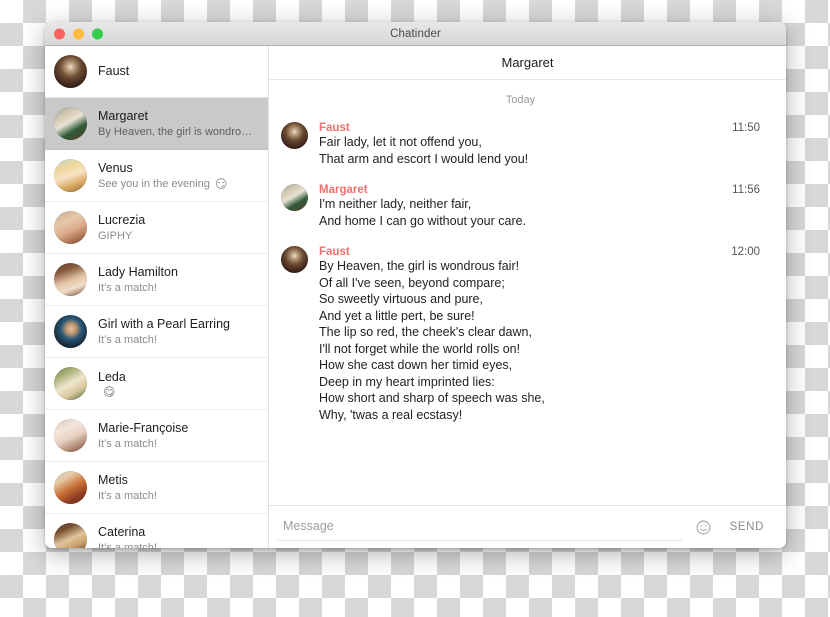 Image resolution: width=830 pixels, height=617 pixels. What do you see at coordinates (122, 219) in the screenshot?
I see `conversation-name: Lucrezia` at bounding box center [122, 219].